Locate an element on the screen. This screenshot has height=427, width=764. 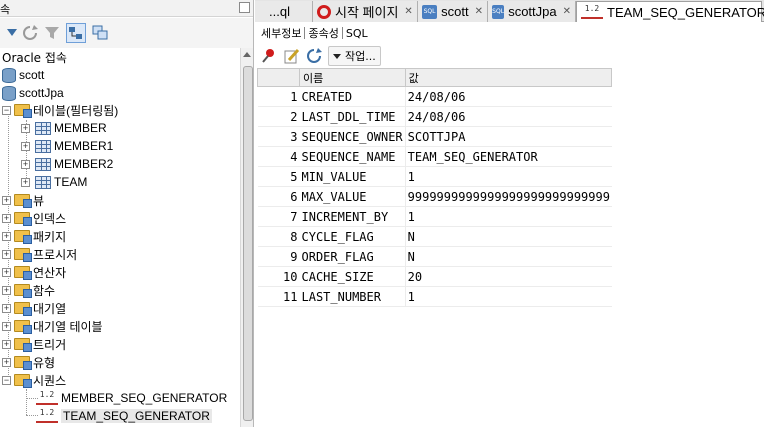
property-value: SCOTTJPA is located at coordinates (508, 136).